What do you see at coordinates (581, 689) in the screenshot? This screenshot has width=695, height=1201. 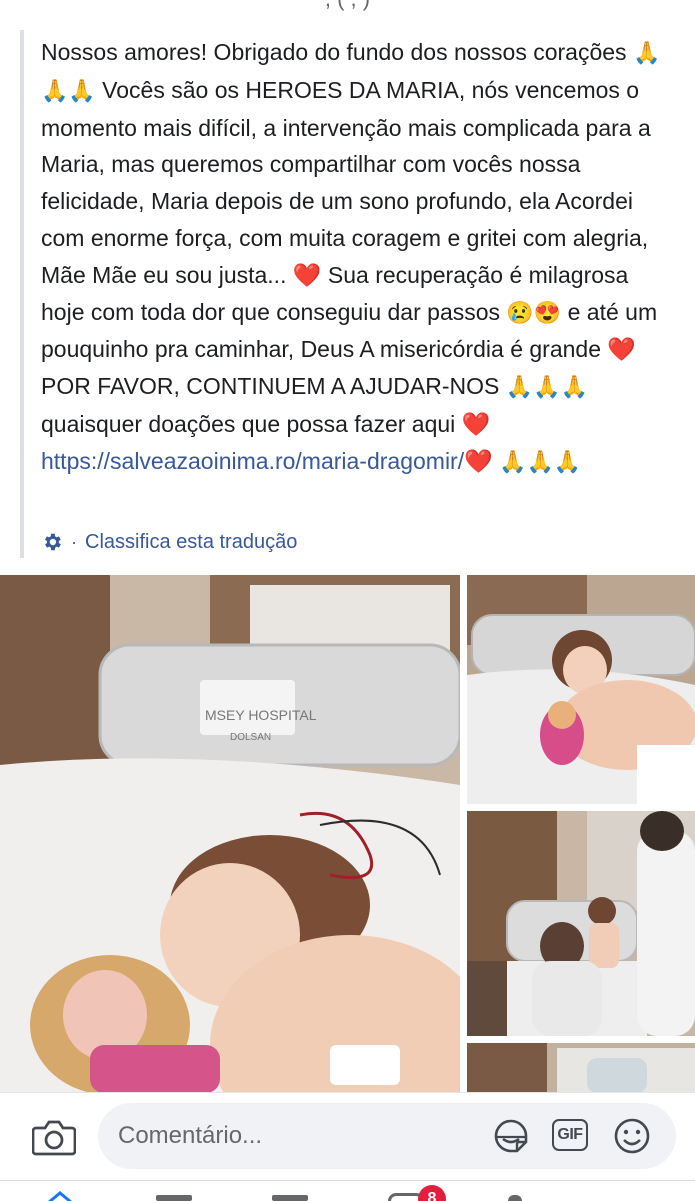 I see `photo-top-right` at bounding box center [581, 689].